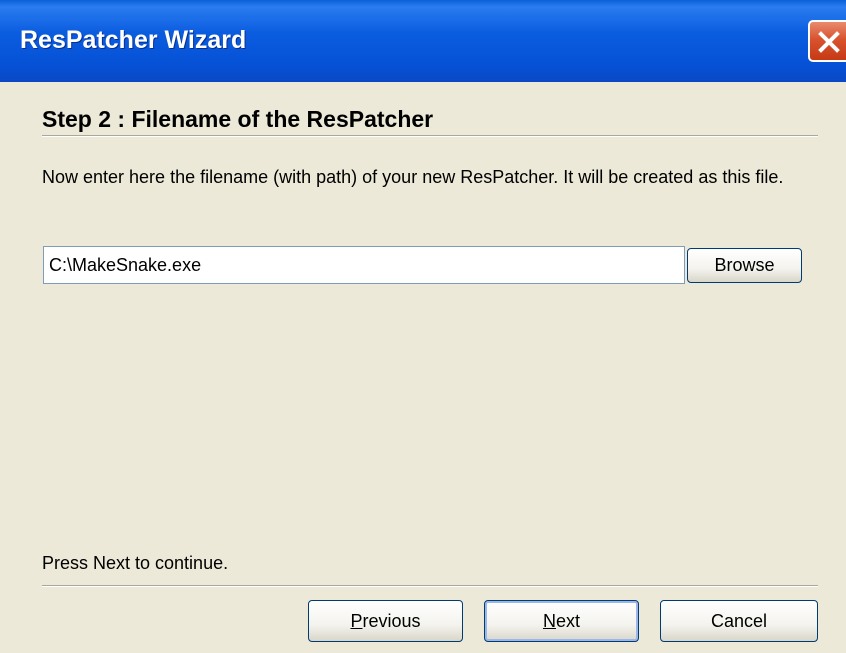  What do you see at coordinates (567, 620) in the screenshot?
I see `next-label: ext` at bounding box center [567, 620].